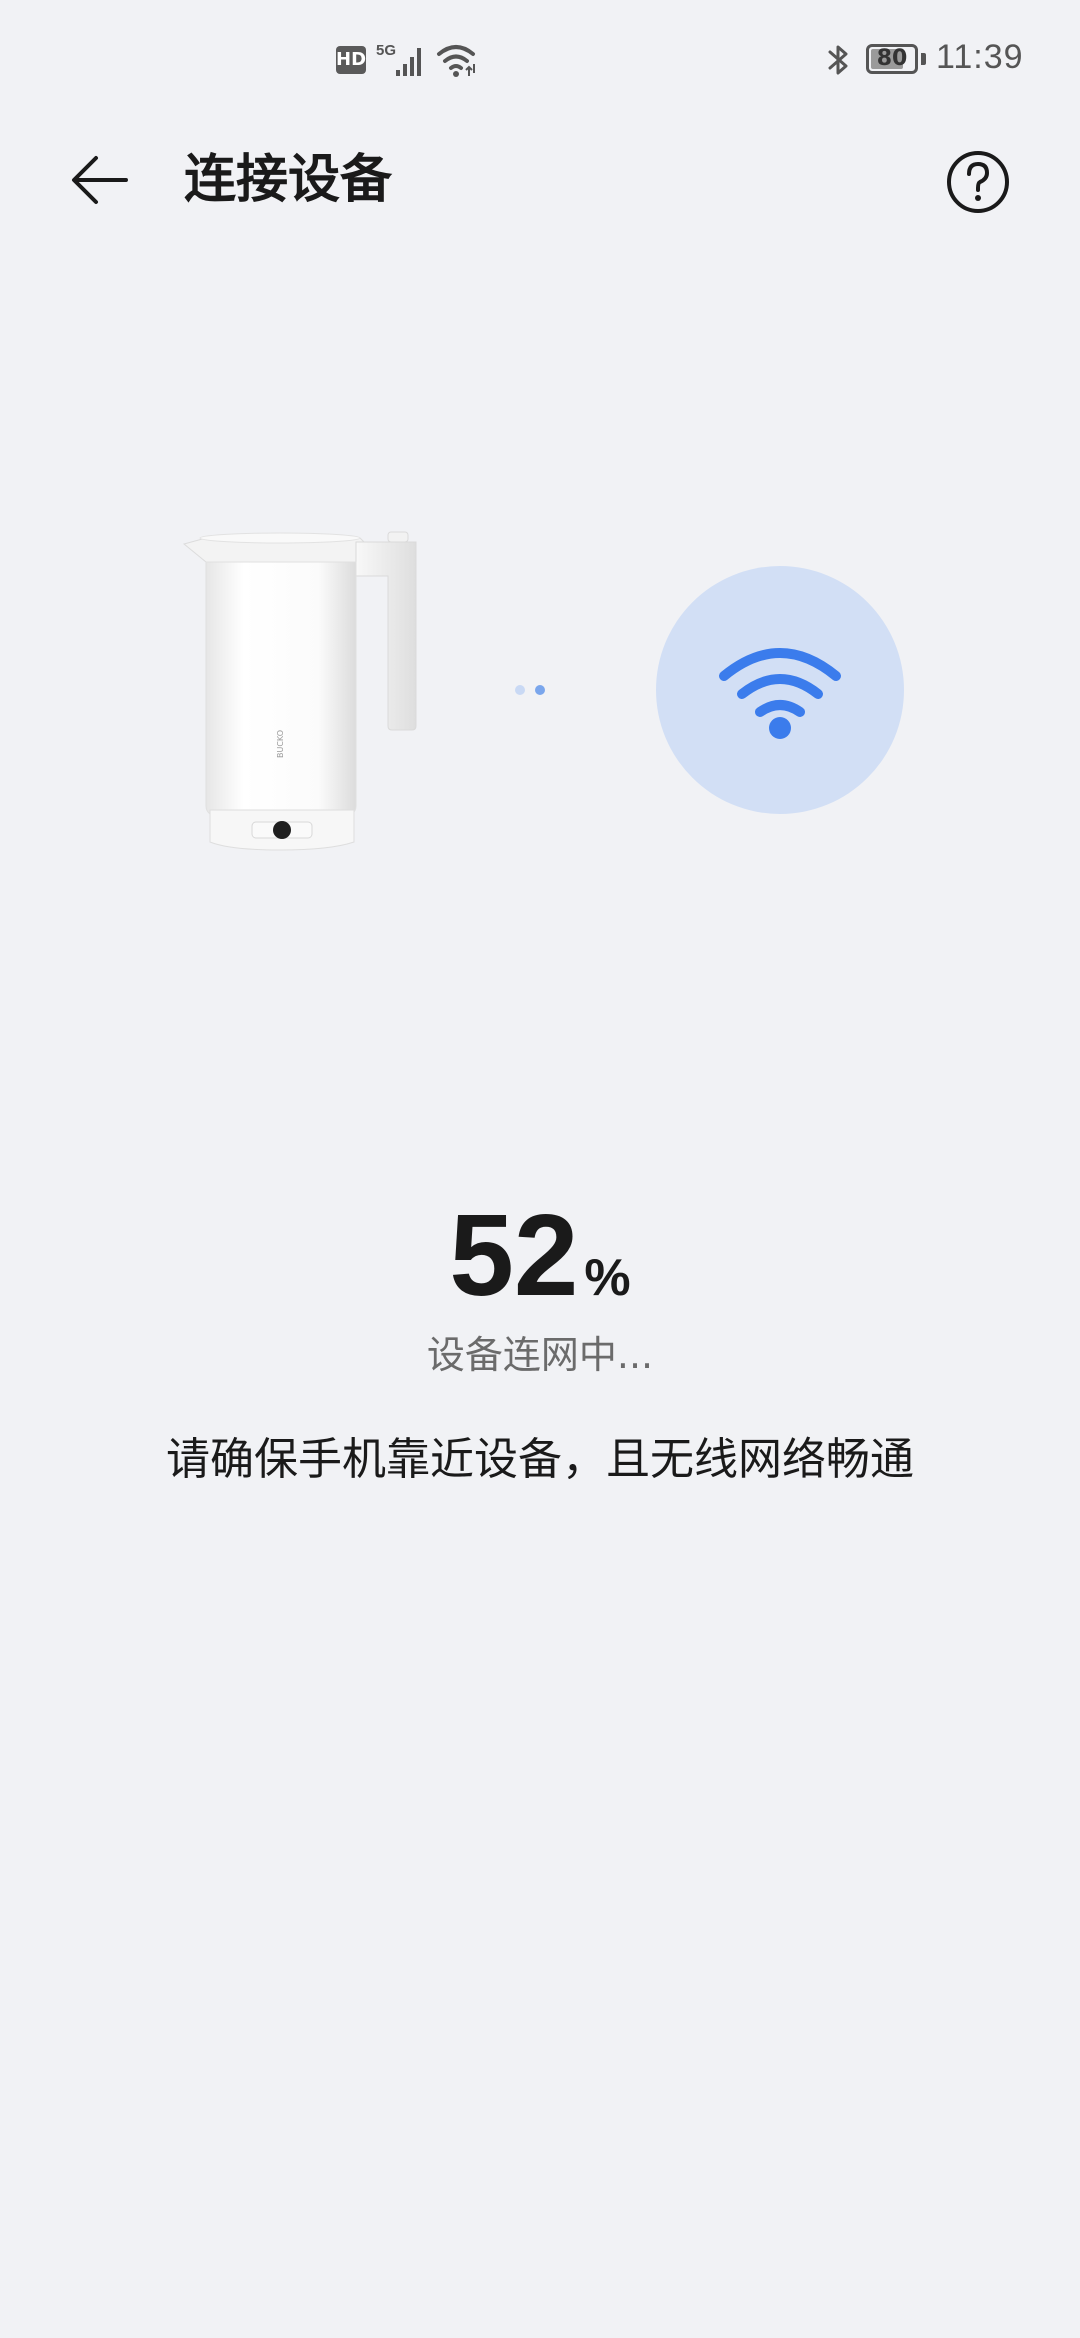 The image size is (1080, 2338). Describe the element at coordinates (530, 690) in the screenshot. I see `connecting-dots` at that location.